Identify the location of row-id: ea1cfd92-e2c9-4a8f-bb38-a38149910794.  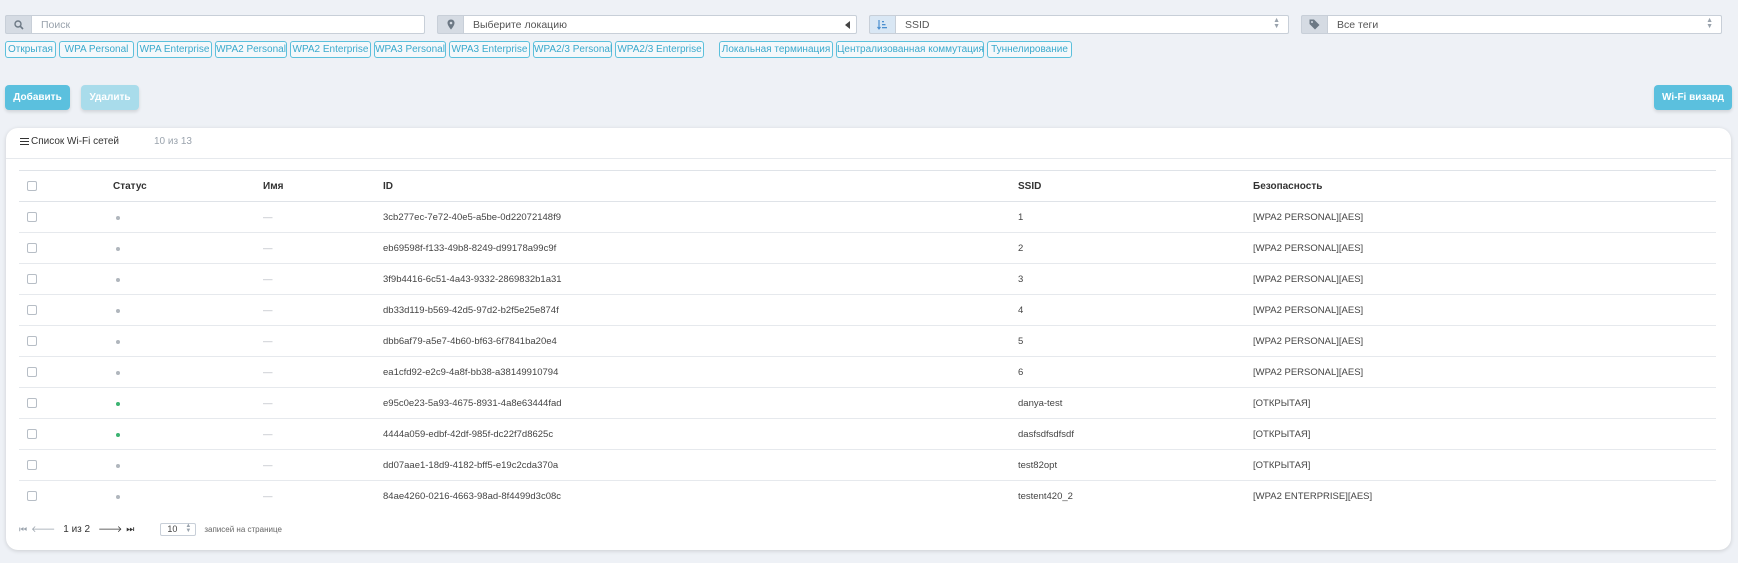
(700, 372).